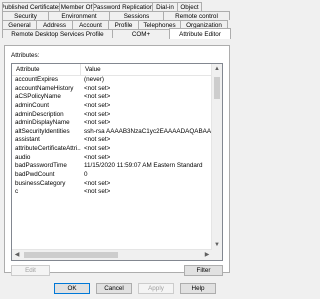  Describe the element at coordinates (54, 24) in the screenshot. I see `tab-address: Address` at that location.